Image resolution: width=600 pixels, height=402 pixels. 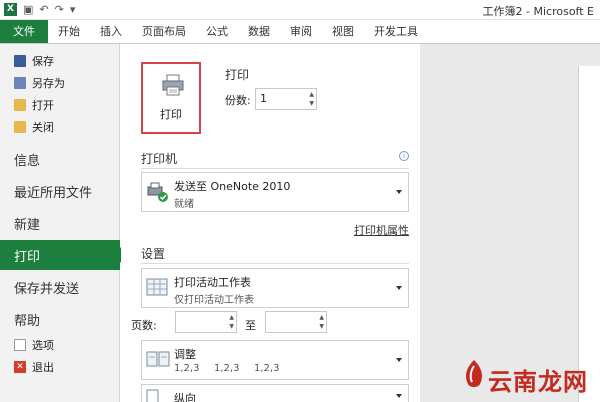 What do you see at coordinates (171, 114) in the screenshot?
I see `print-button-label: 打印` at bounding box center [171, 114].